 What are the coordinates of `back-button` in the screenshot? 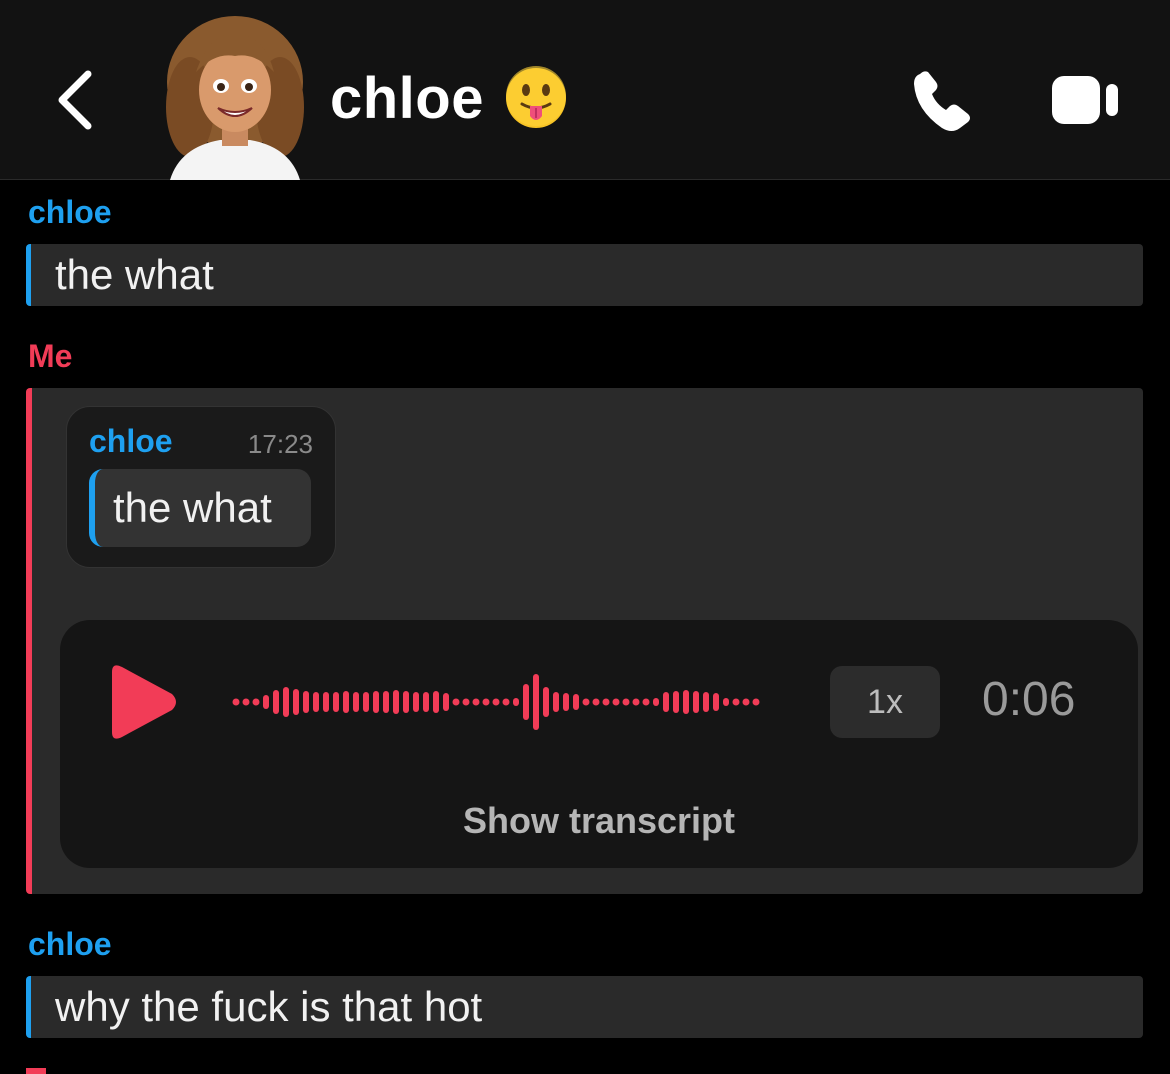 It's located at (78, 100).